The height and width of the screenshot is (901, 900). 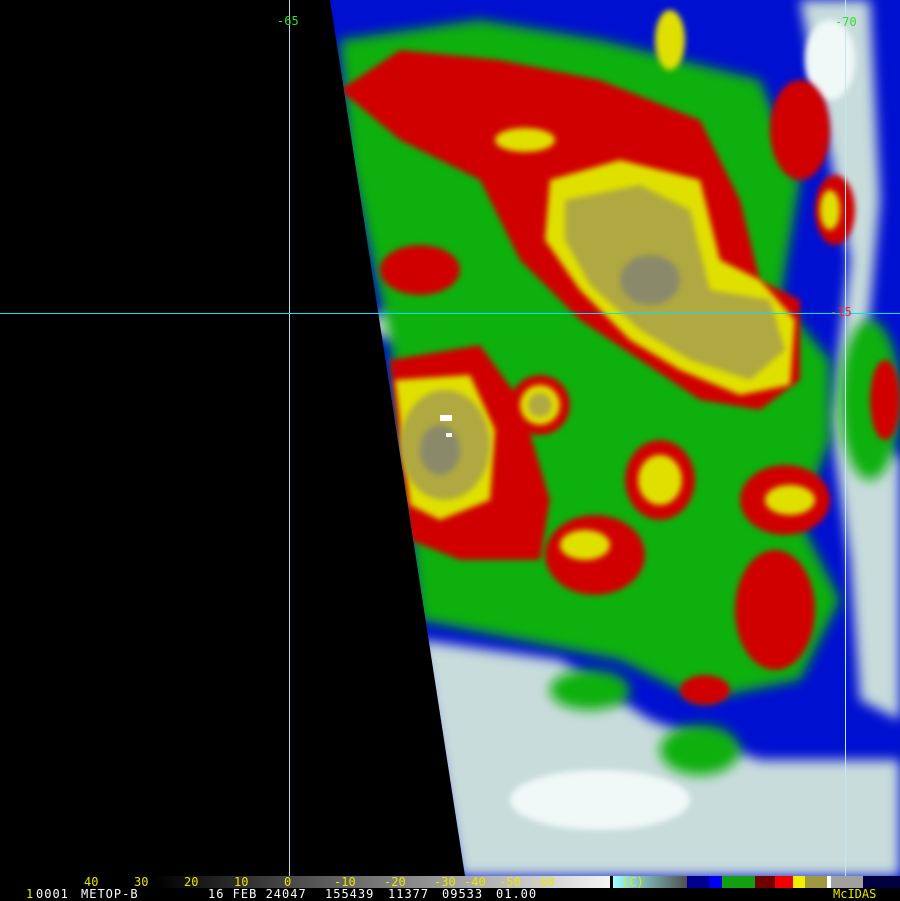 I want to click on lon-label: -70, so click(x=846, y=22).